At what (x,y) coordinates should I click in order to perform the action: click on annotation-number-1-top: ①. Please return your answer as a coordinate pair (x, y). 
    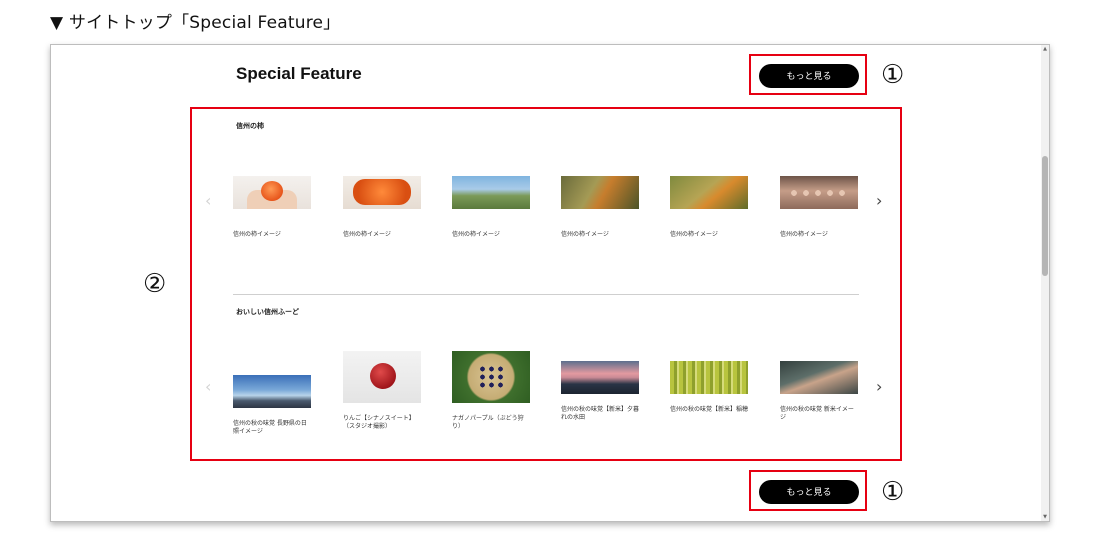
    Looking at the image, I should click on (893, 75).